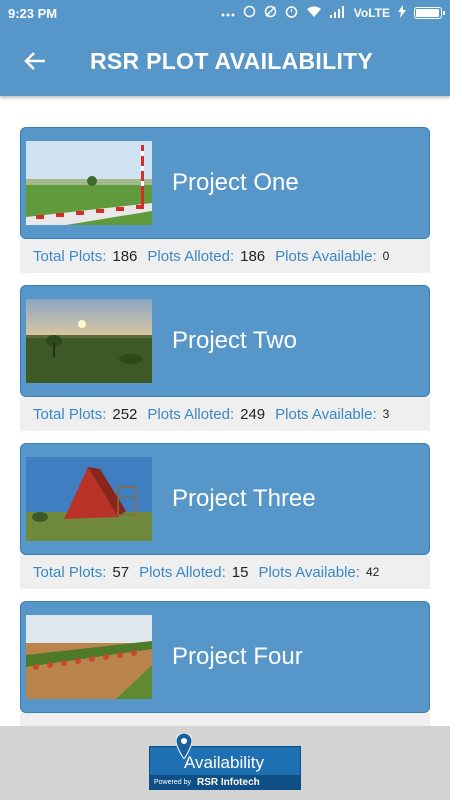 This screenshot has width=450, height=800. I want to click on app-logo: Availability Powered by RSR Infotech, so click(225, 761).